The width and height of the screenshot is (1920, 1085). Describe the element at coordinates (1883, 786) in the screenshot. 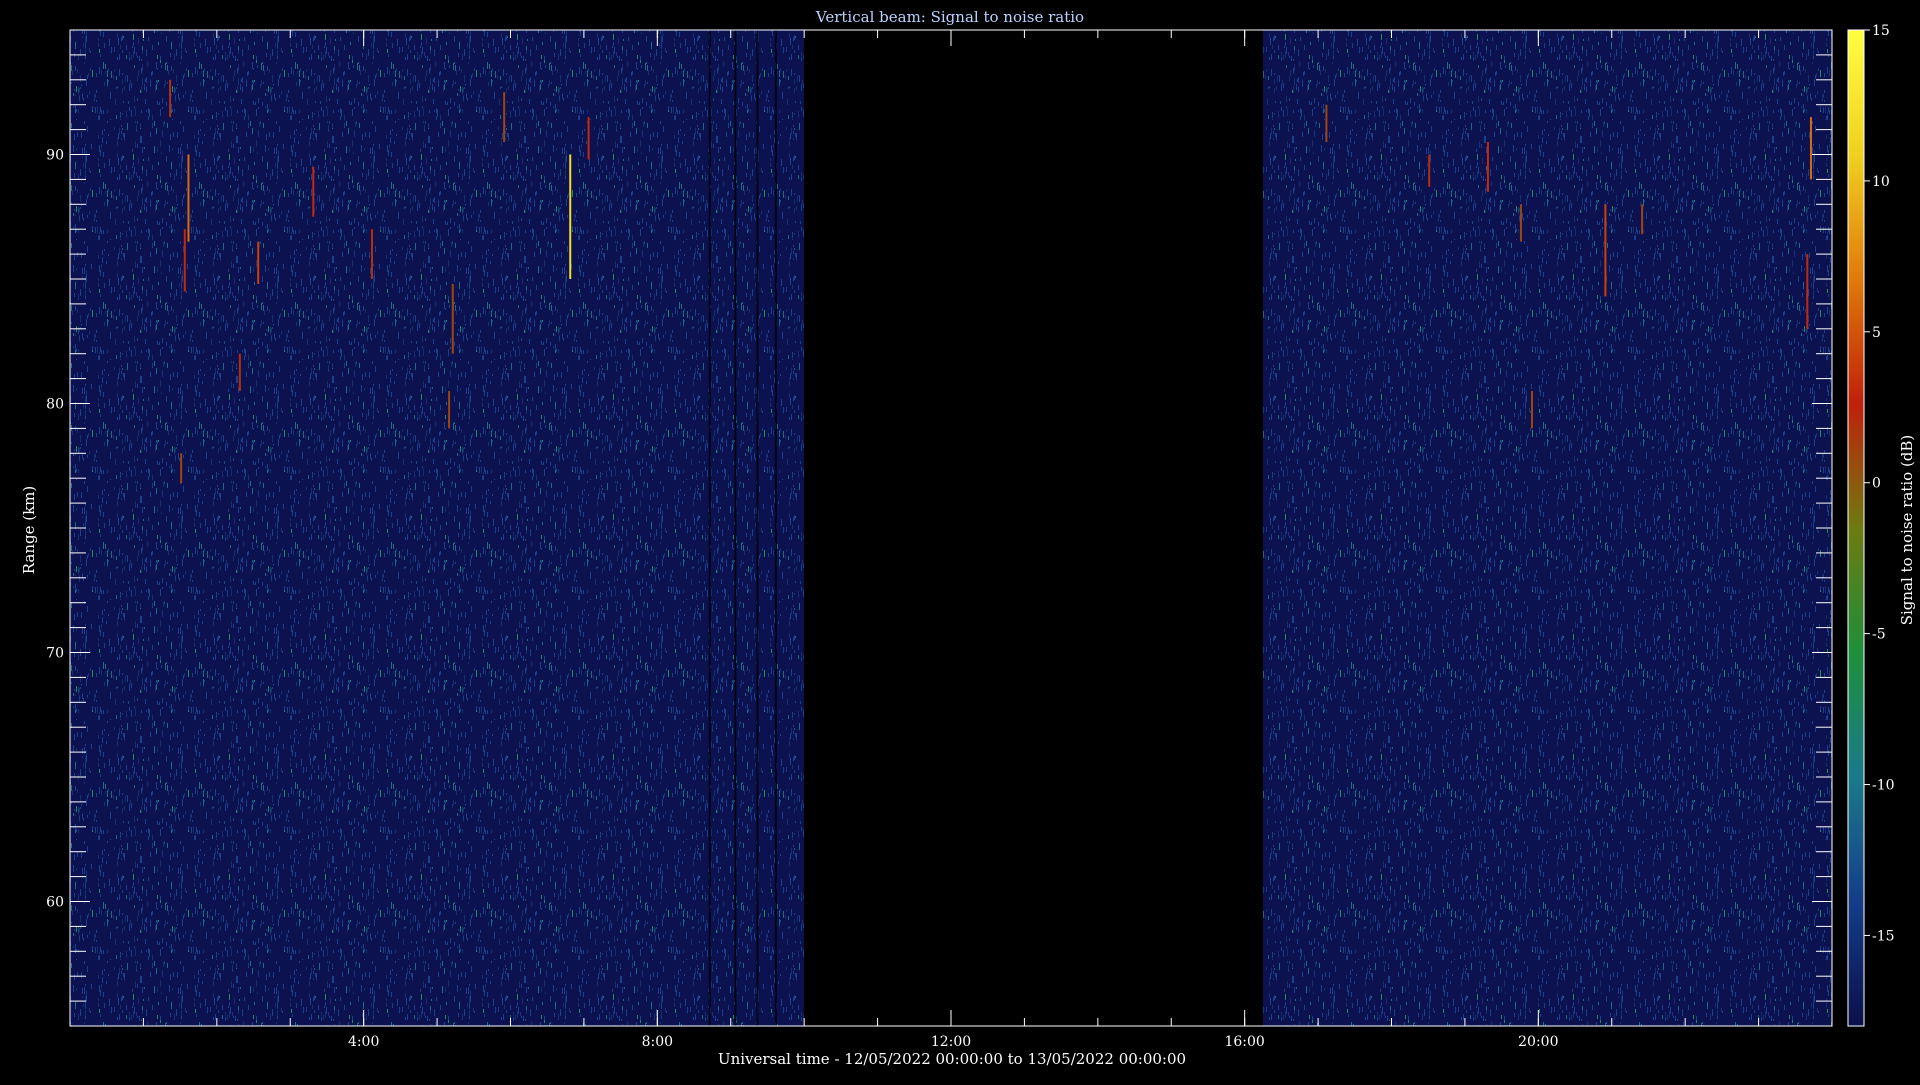

I see `colorbar-tick-label: -10` at that location.